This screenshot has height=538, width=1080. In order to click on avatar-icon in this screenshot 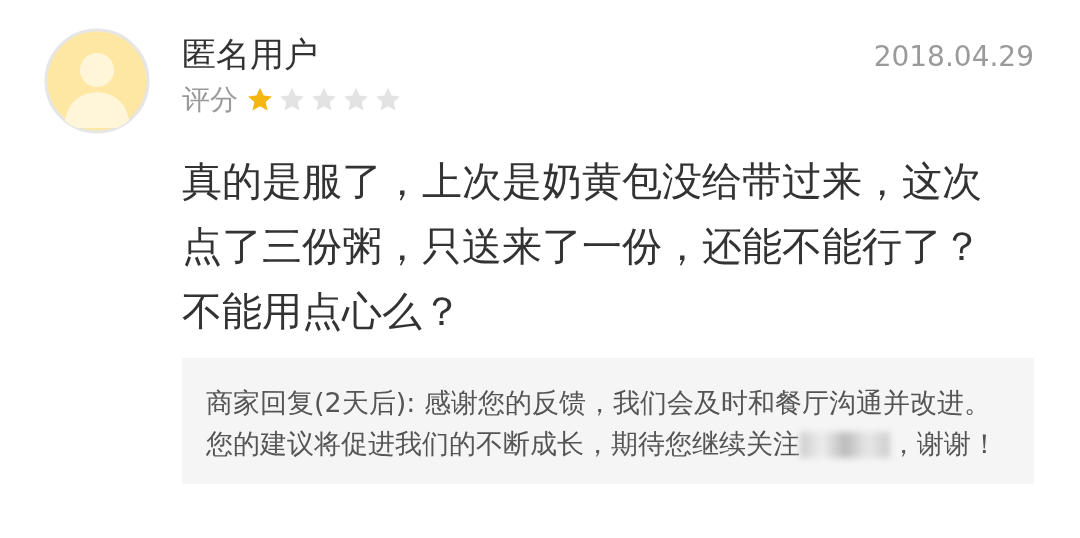, I will do `click(97, 81)`.